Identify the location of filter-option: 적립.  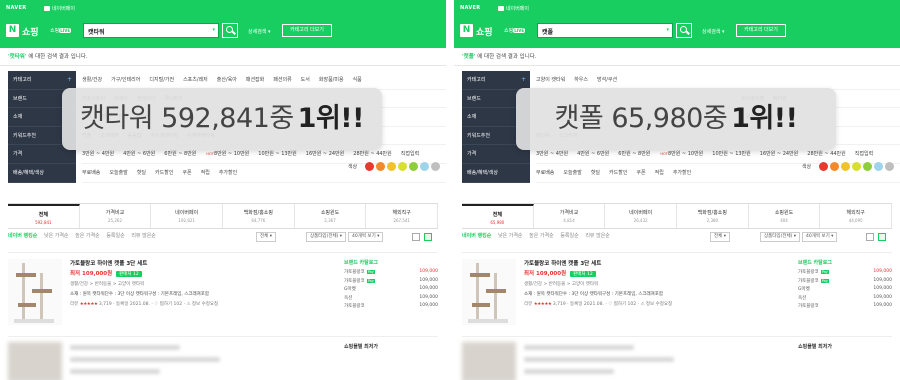
(659, 173).